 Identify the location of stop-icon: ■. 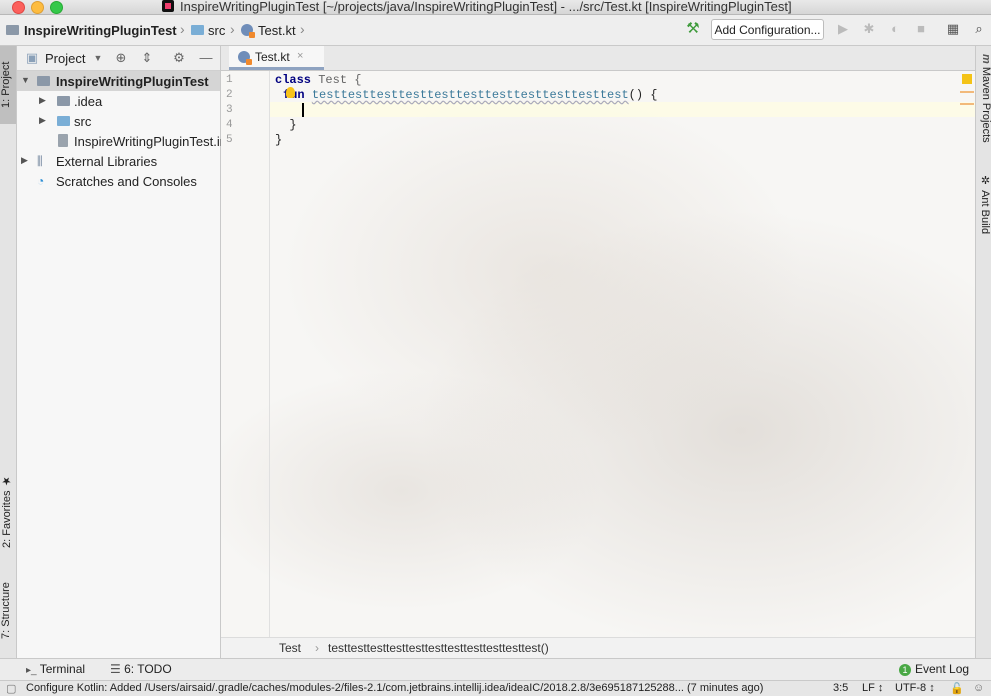
(921, 29).